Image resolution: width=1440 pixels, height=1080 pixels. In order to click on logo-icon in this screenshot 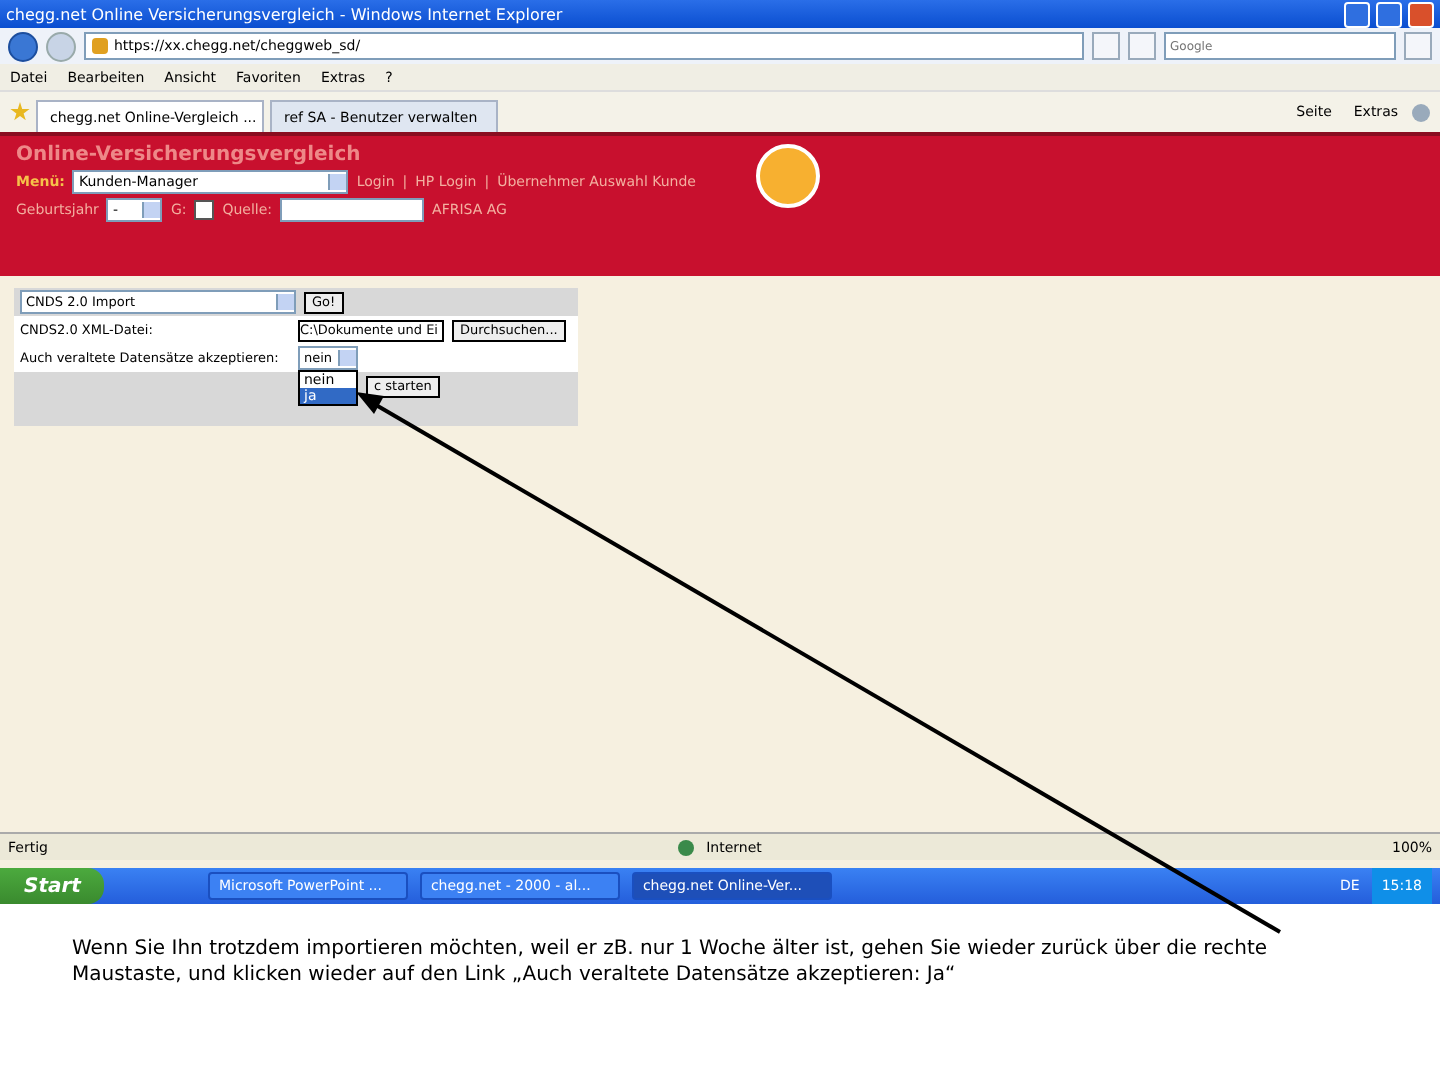, I will do `click(788, 176)`.